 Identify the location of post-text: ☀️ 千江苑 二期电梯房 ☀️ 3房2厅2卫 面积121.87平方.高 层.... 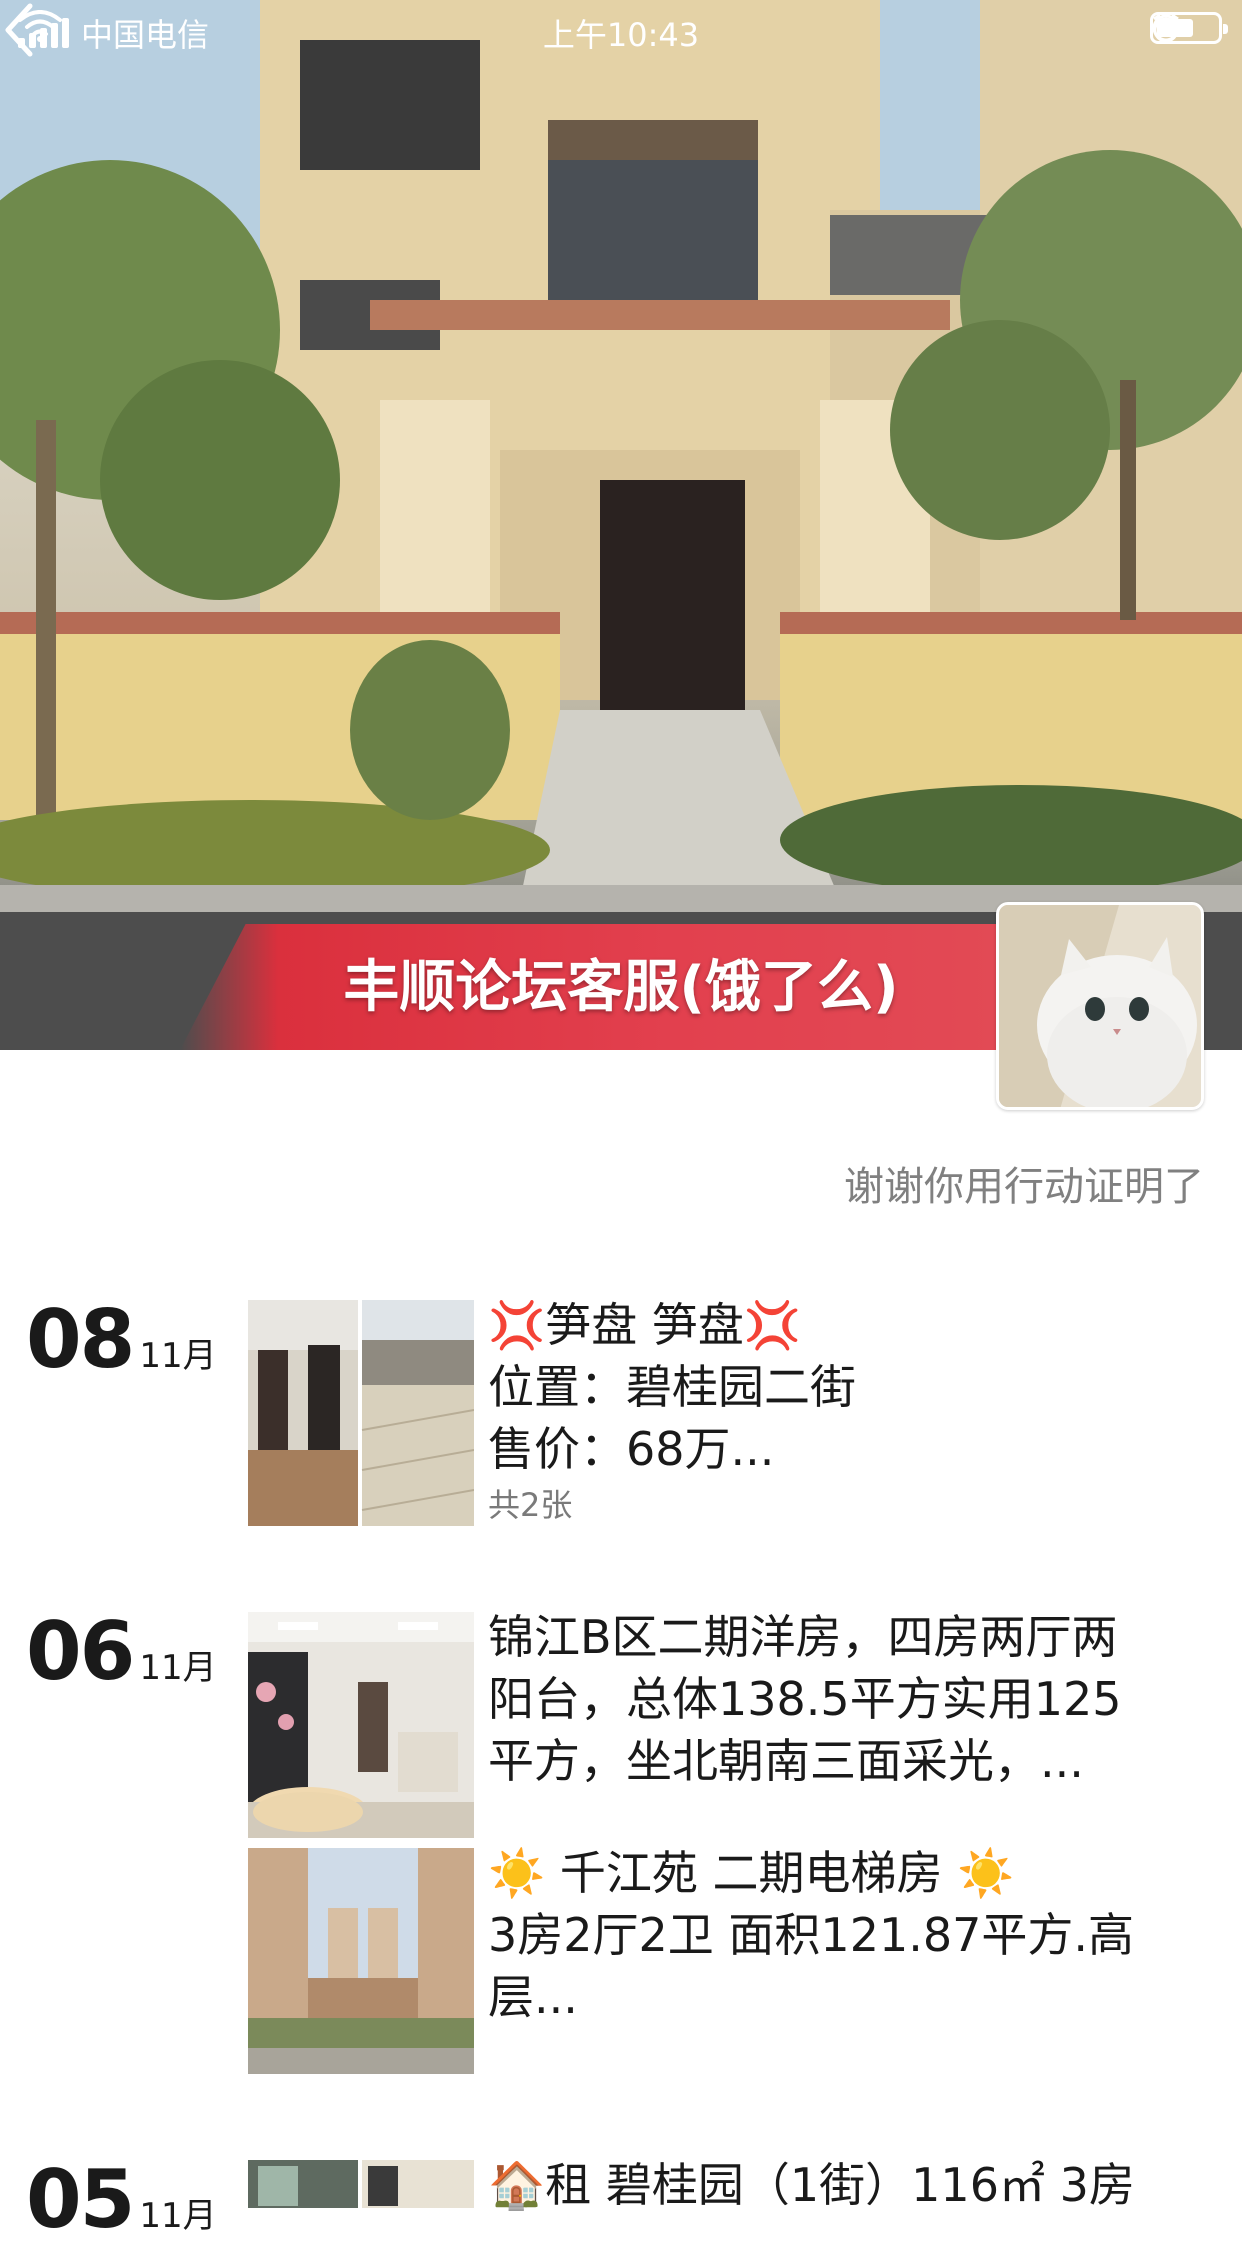
(848, 1935).